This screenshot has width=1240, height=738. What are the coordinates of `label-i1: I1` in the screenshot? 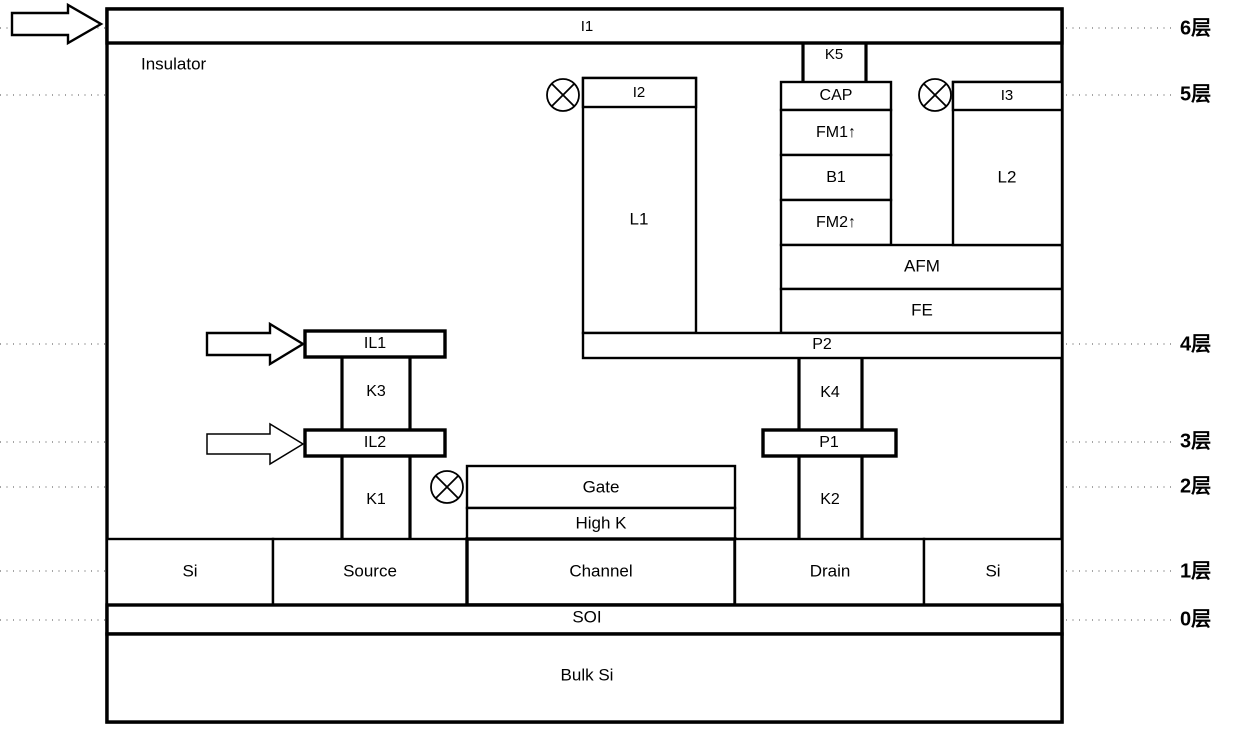 It's located at (587, 26).